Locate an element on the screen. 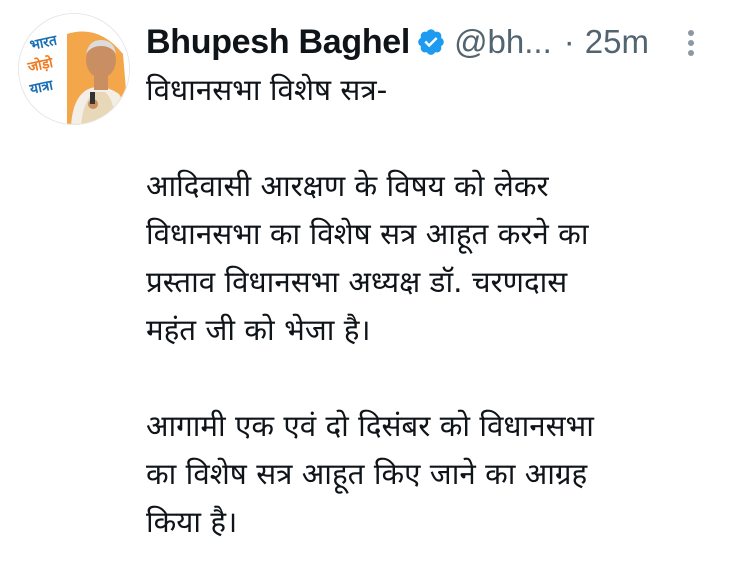 The image size is (730, 562). verified-badge-icon is located at coordinates (431, 42).